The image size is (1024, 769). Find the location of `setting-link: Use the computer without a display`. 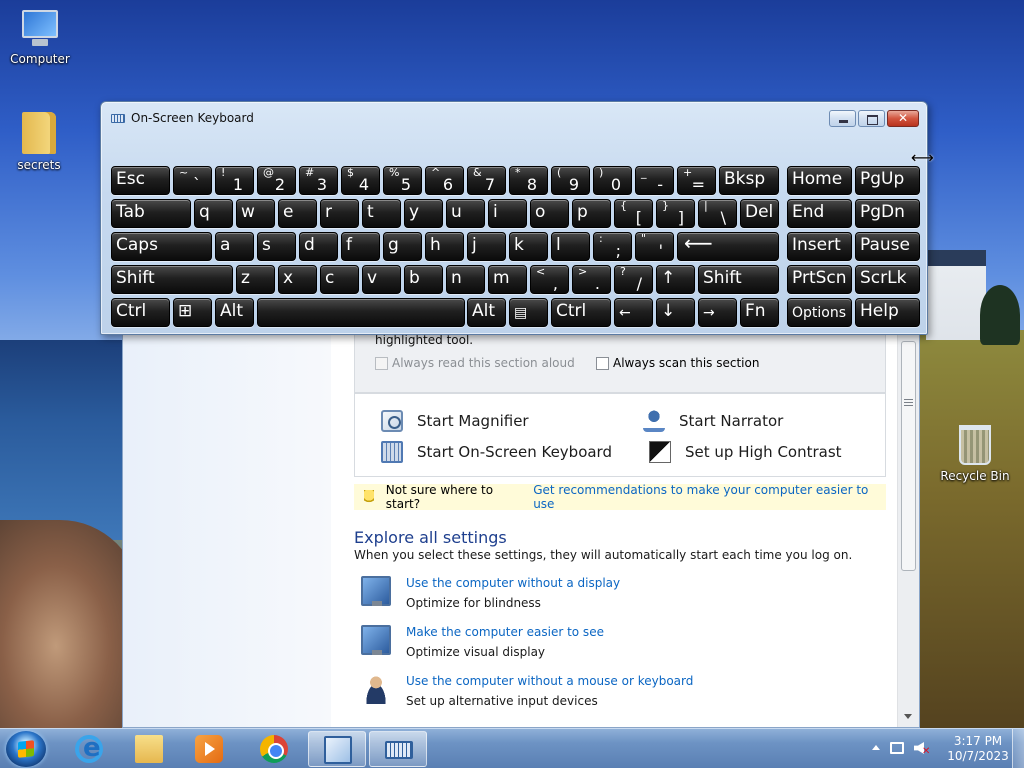

setting-link: Use the computer without a display is located at coordinates (513, 583).